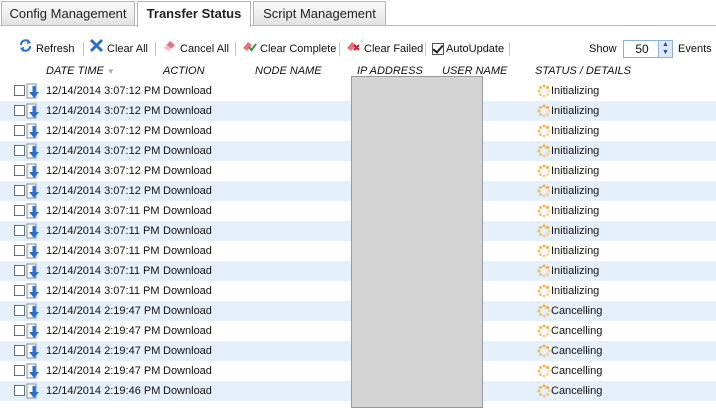  What do you see at coordinates (75, 71) in the screenshot?
I see `column-label: DATE TIME` at bounding box center [75, 71].